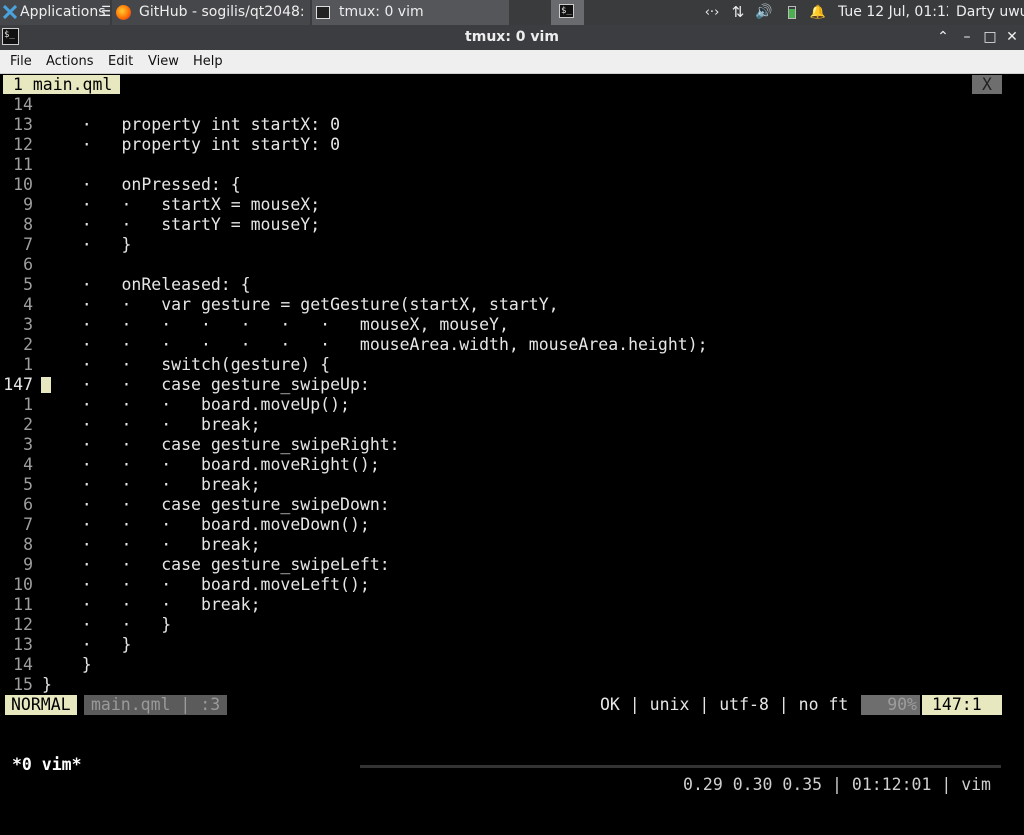 The height and width of the screenshot is (835, 1024). What do you see at coordinates (501, 665) in the screenshot?
I see `code-line: 14 }` at bounding box center [501, 665].